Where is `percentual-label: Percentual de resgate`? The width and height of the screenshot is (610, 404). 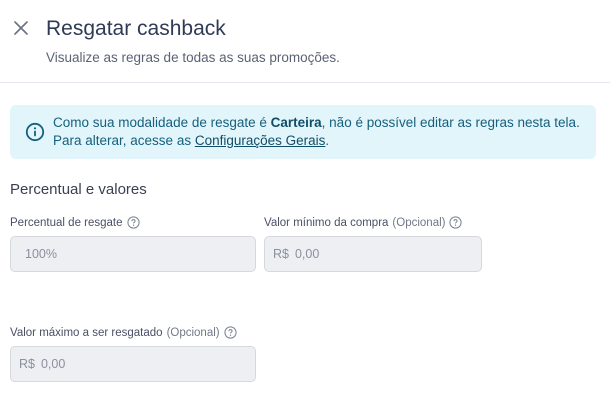 percentual-label: Percentual de resgate is located at coordinates (75, 222).